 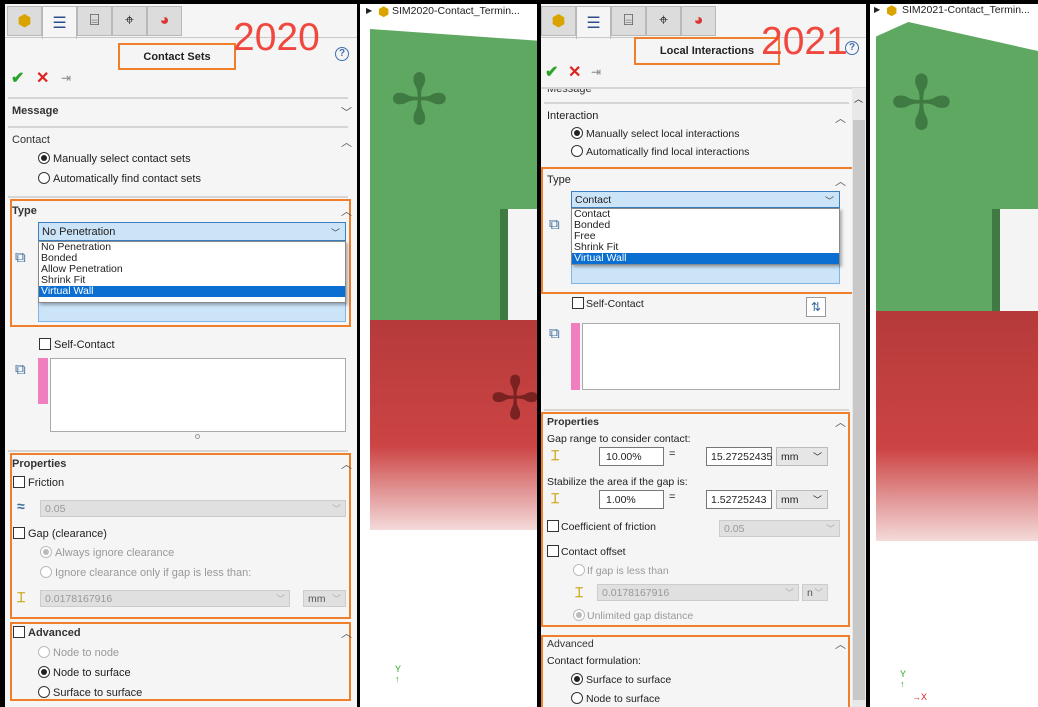 What do you see at coordinates (663, 134) in the screenshot?
I see `radio-manual-label: Manually select local interactions` at bounding box center [663, 134].